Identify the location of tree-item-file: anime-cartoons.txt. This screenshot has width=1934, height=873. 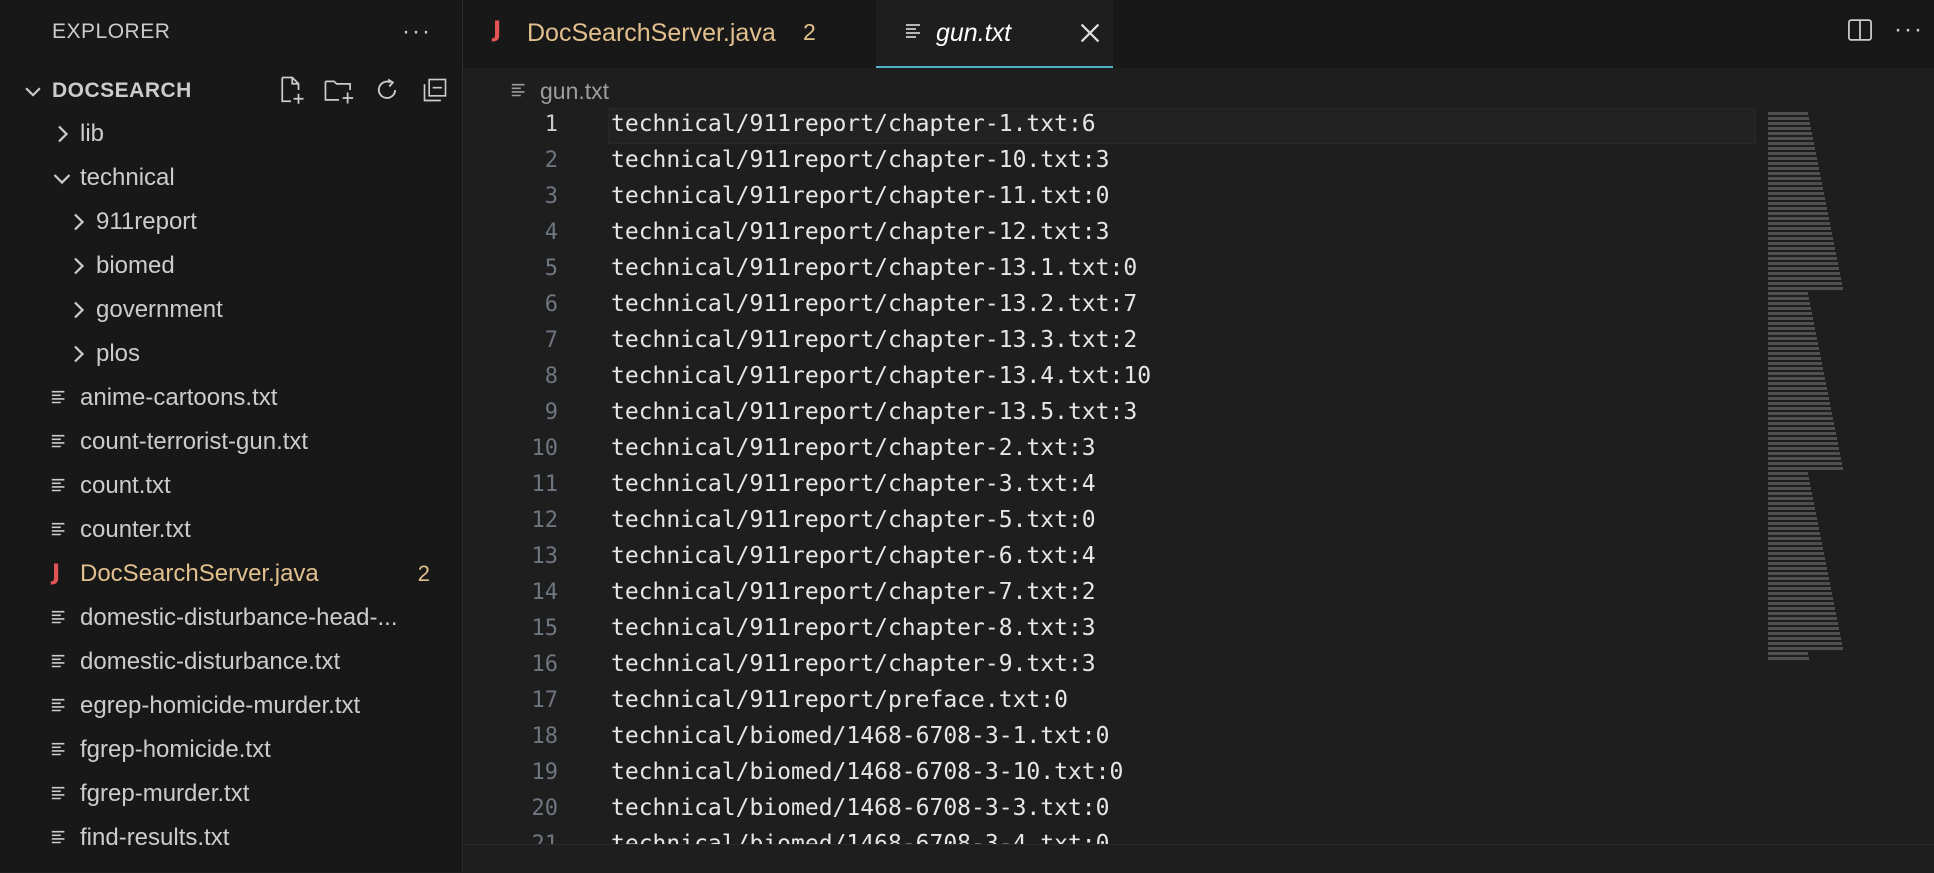
(237, 398).